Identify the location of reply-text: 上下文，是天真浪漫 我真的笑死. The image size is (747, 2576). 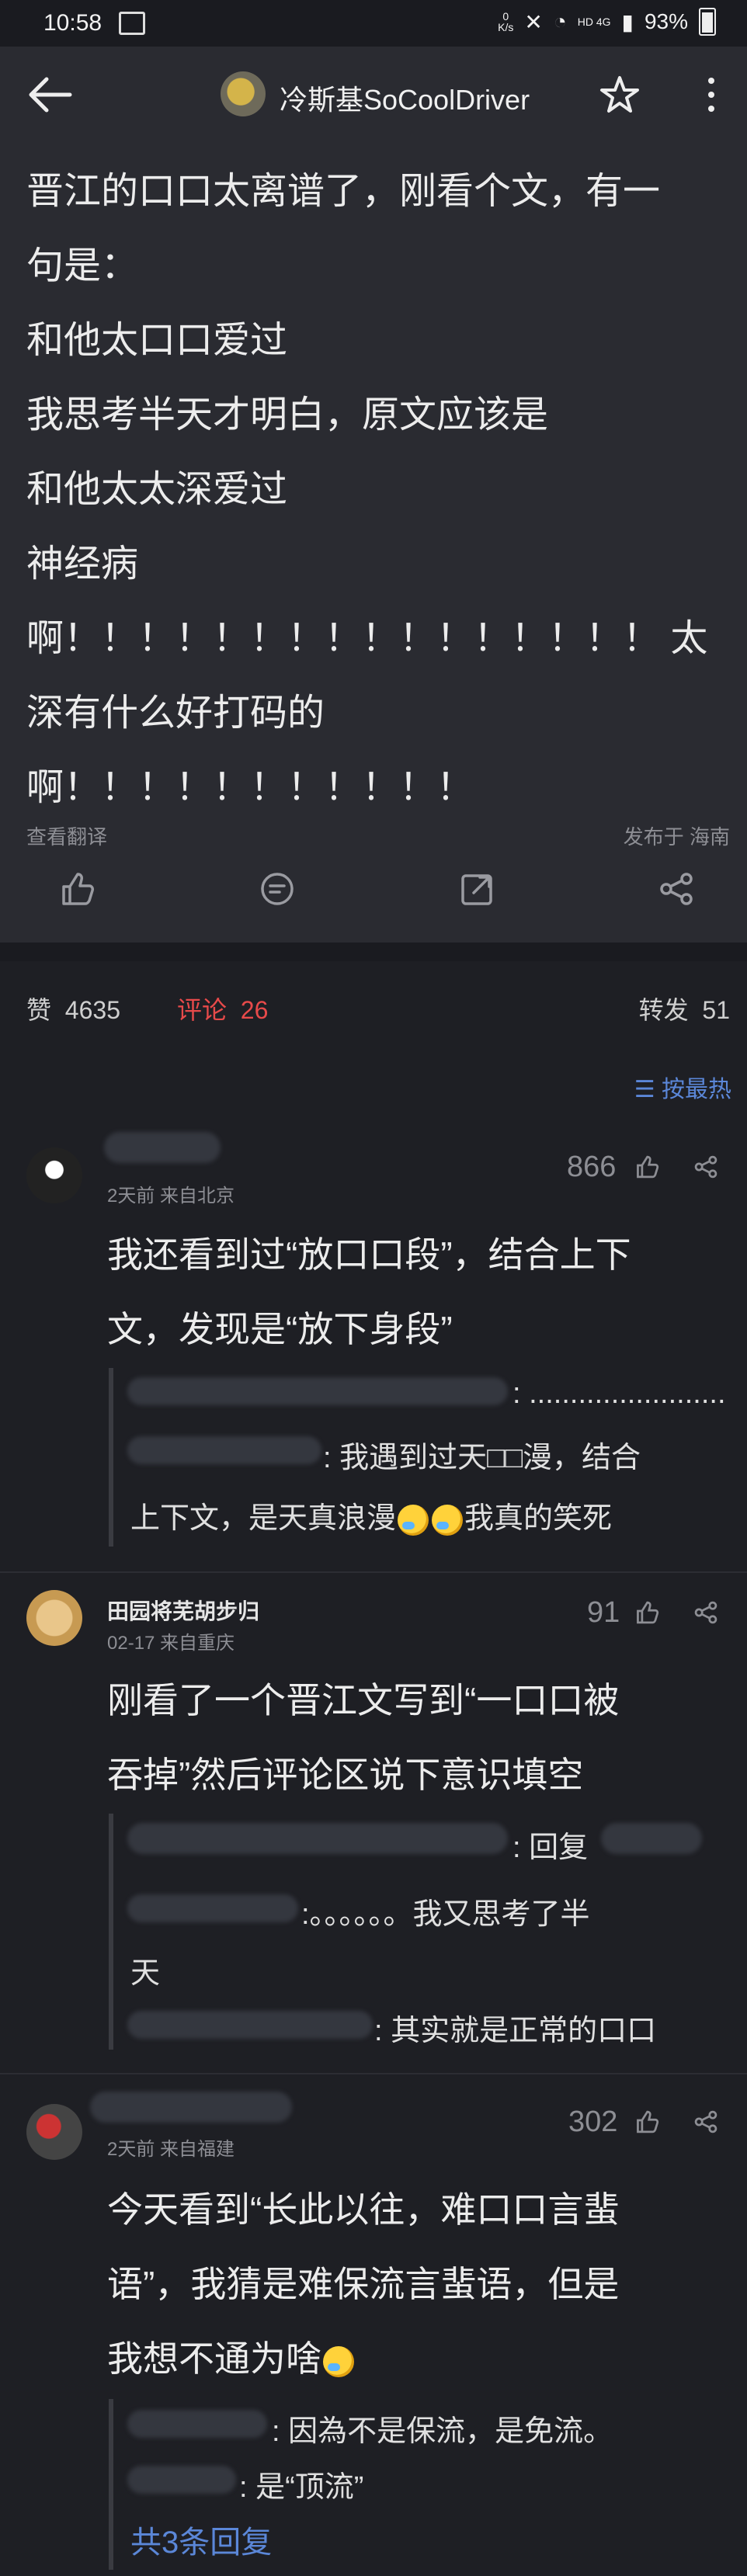
(371, 1519).